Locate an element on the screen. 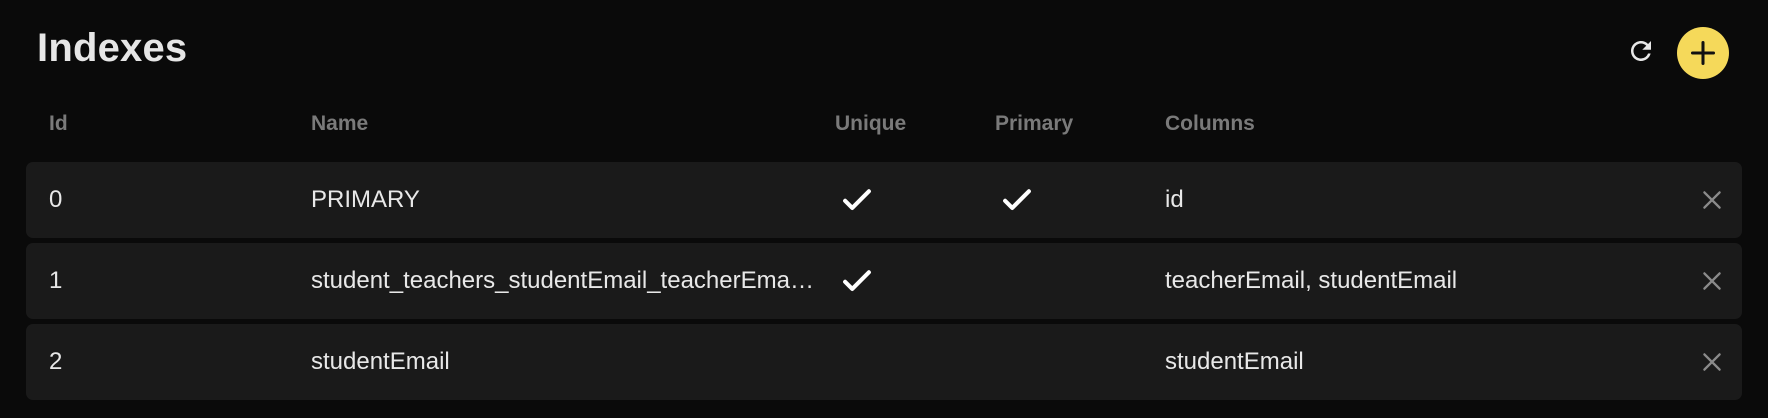  index-id: 2 is located at coordinates (55, 362).